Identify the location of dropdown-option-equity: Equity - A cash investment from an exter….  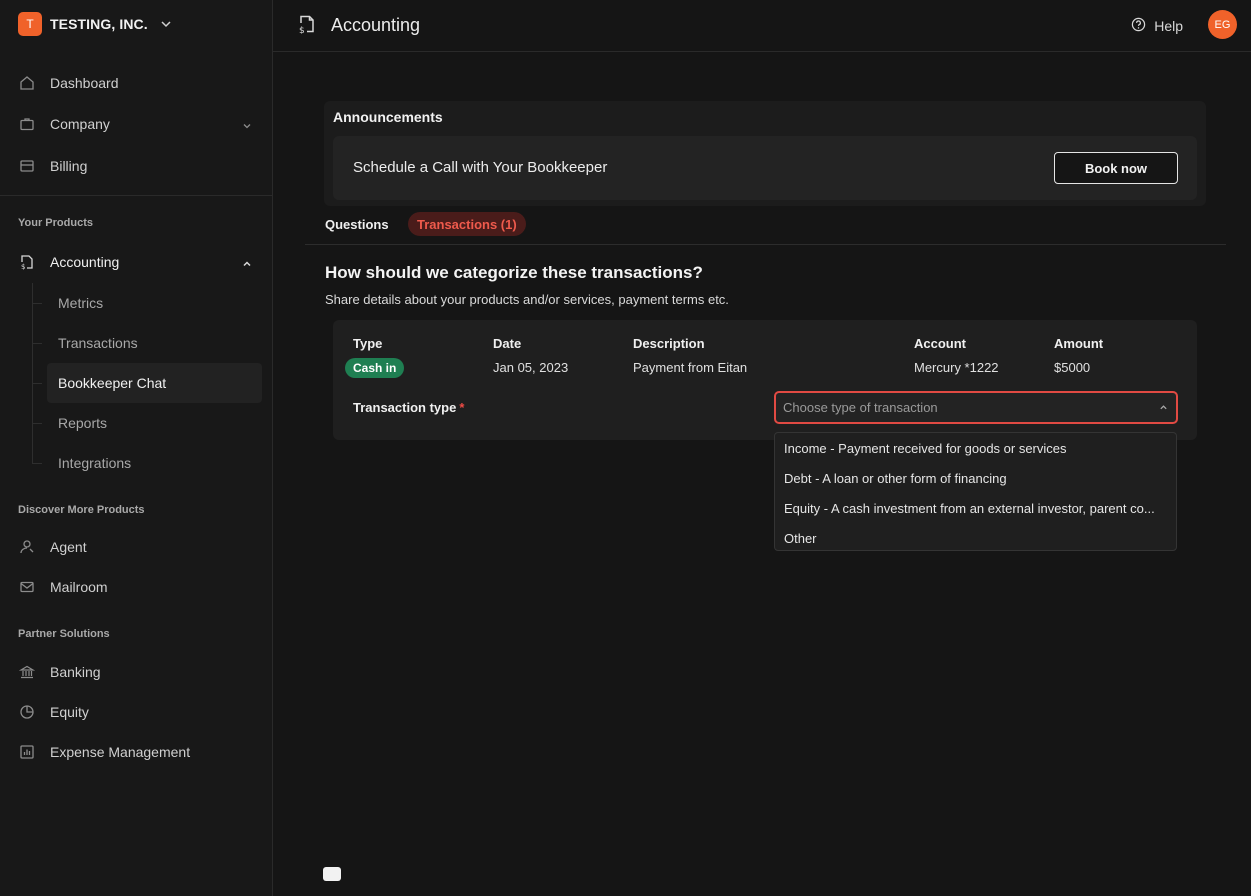
(975, 508).